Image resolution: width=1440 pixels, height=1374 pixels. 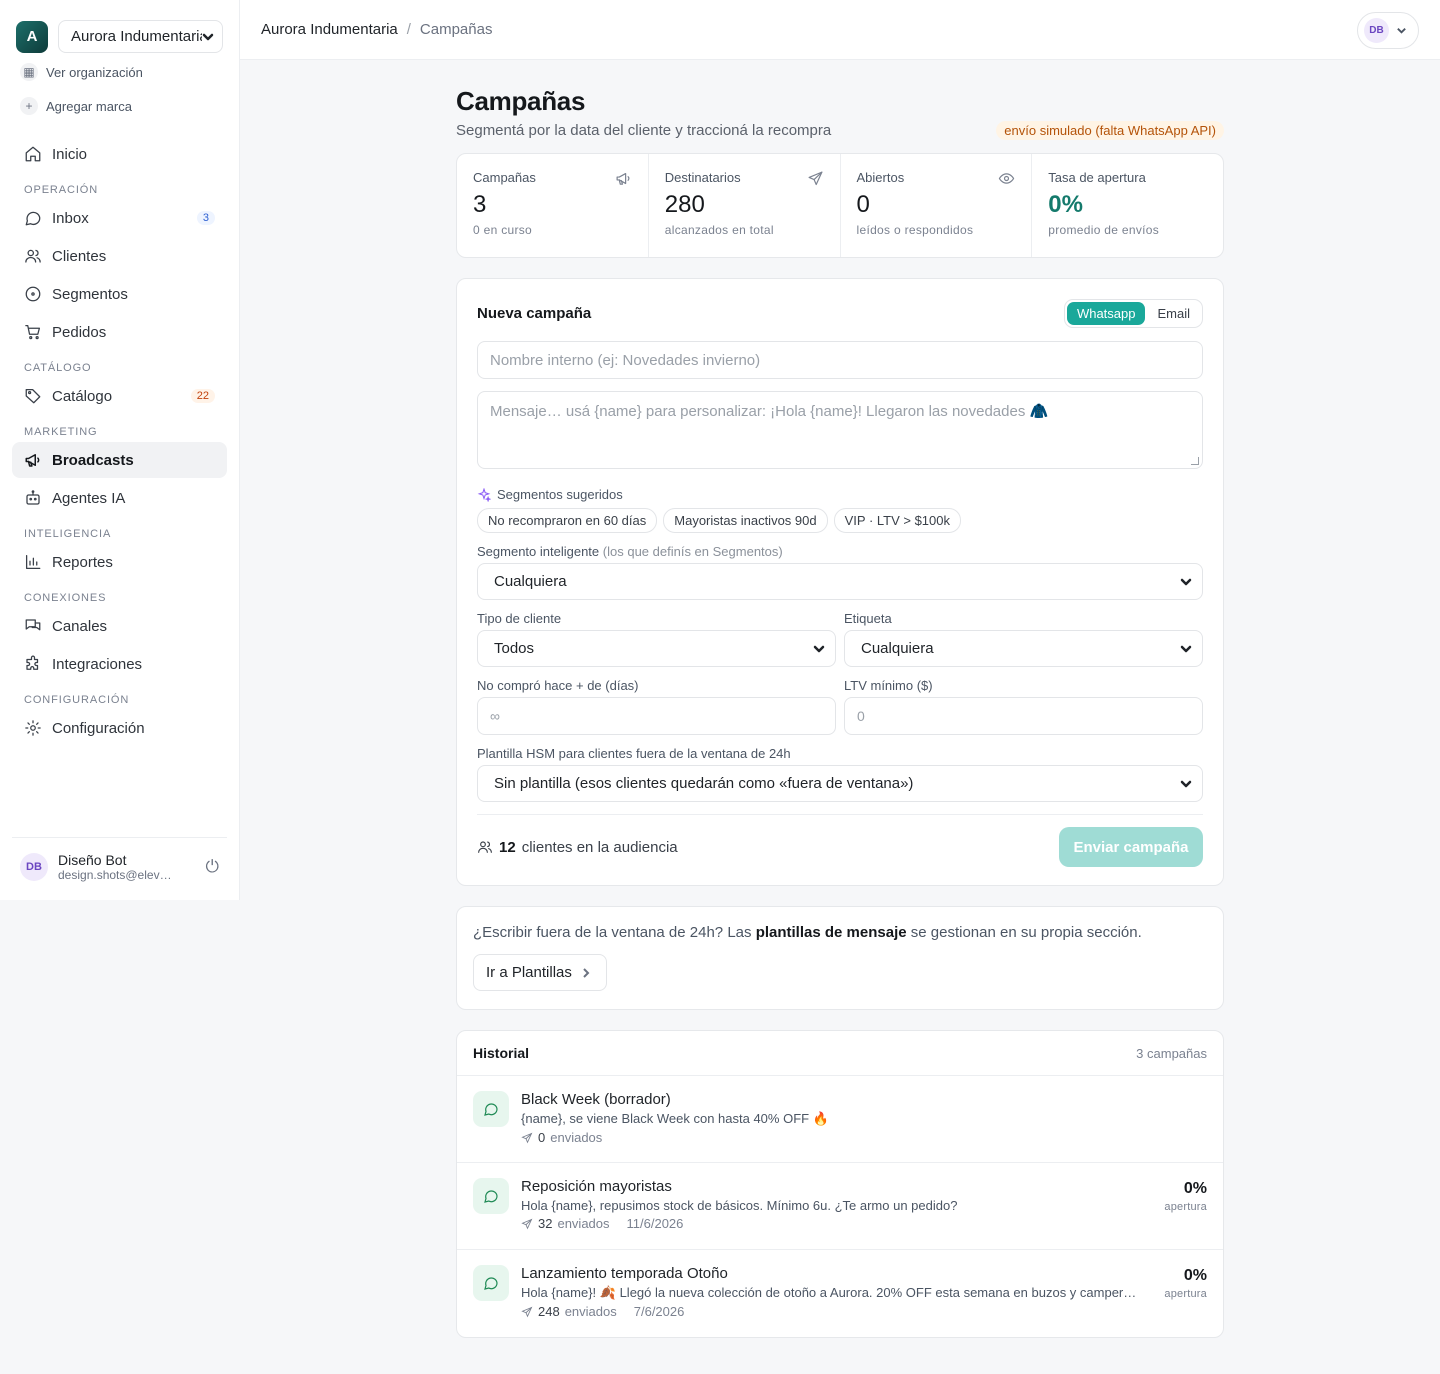 I want to click on nav-section-catalogo: CATÁLOGO, so click(x=58, y=368).